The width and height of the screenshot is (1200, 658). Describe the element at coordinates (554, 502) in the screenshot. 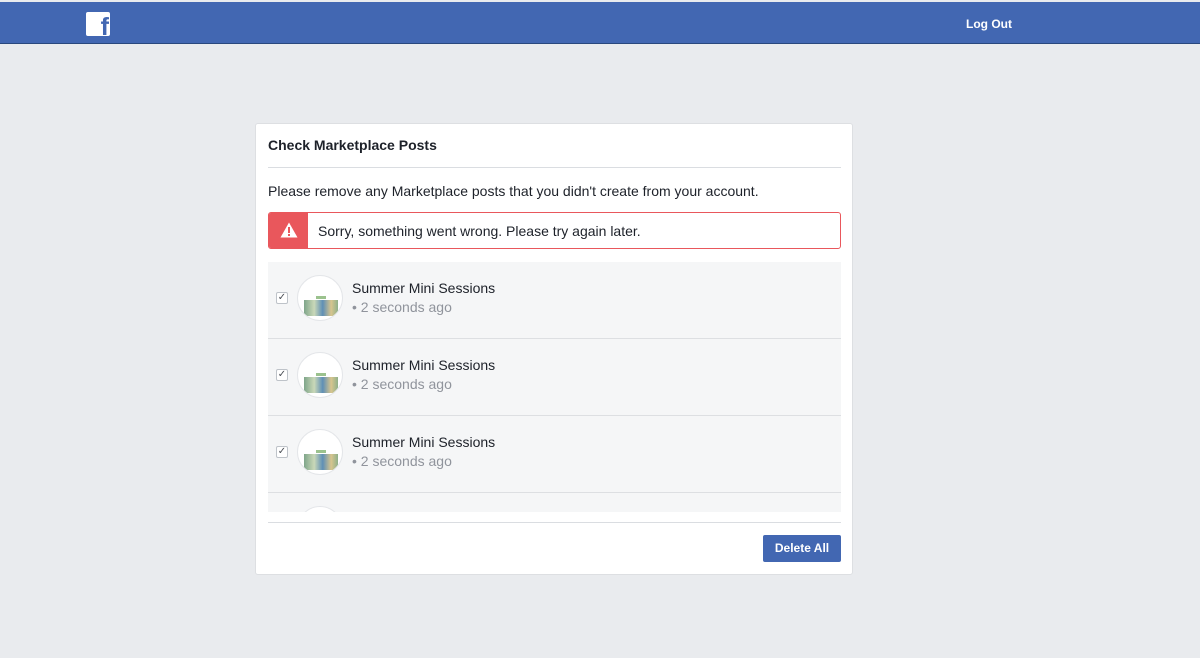

I see `list-item-partial` at that location.